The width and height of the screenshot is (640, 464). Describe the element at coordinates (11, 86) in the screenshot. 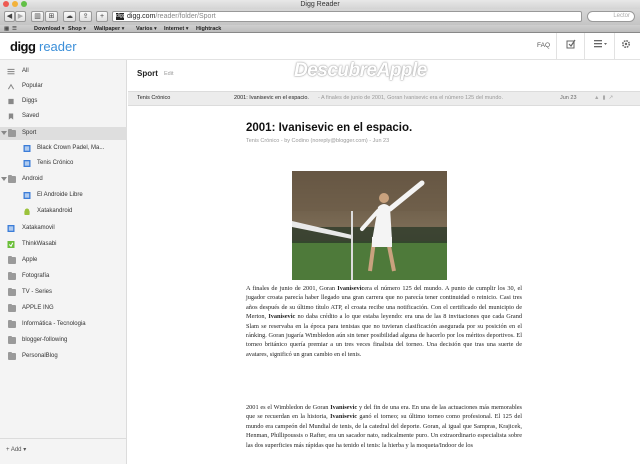

I see `popular-icon` at that location.